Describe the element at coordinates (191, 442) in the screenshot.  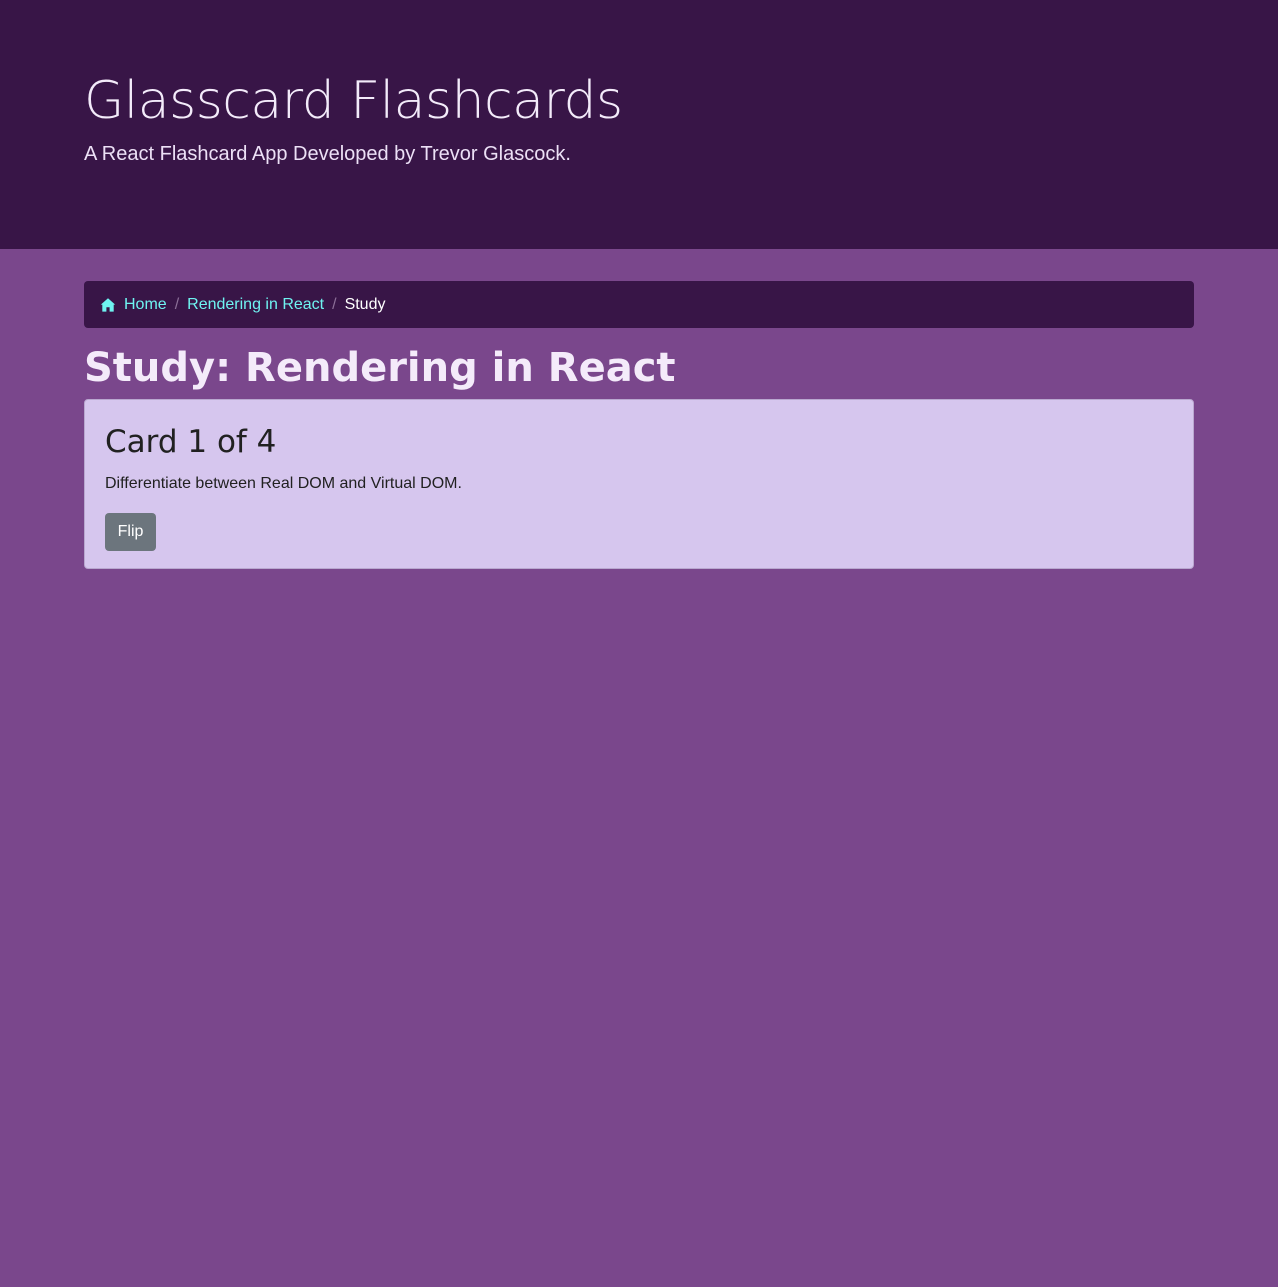
I see `card-counter-title: Card 1 of 4` at that location.